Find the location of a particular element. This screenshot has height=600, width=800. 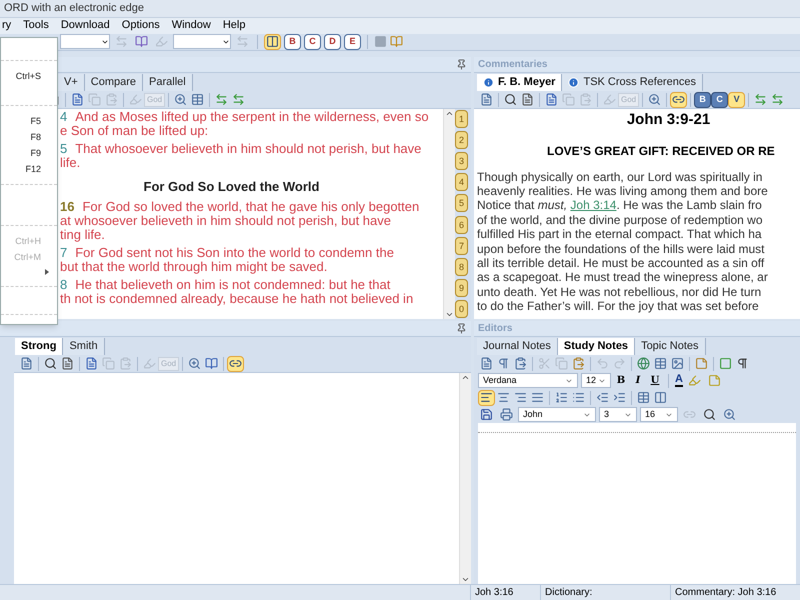

align-left-icon is located at coordinates (486, 398).